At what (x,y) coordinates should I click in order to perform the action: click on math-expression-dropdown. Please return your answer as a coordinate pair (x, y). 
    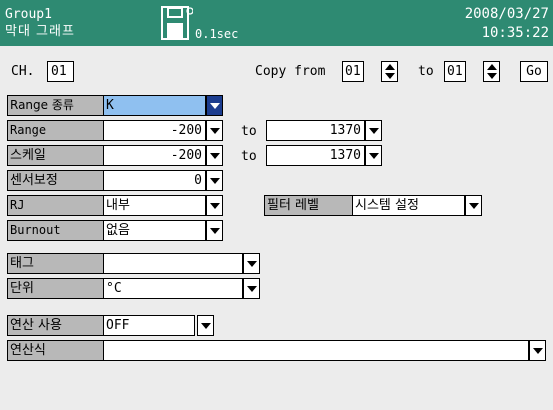
    Looking at the image, I should click on (537, 350).